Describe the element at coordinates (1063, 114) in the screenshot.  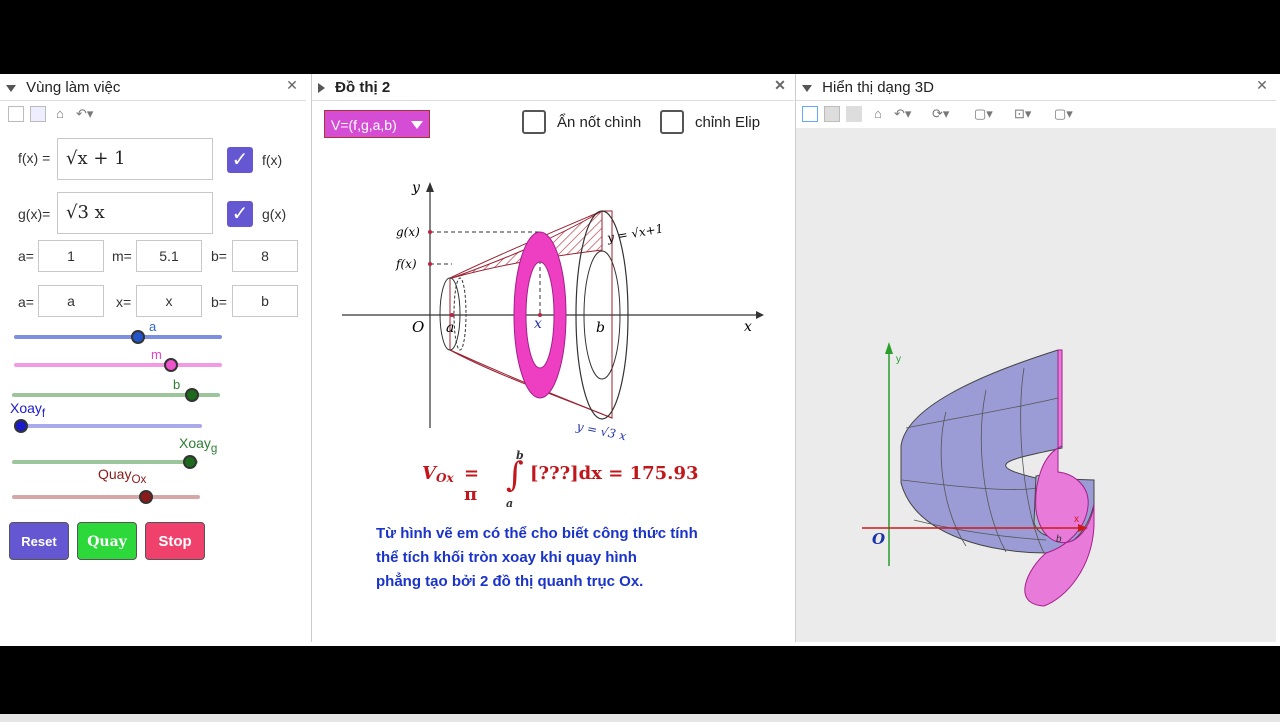
I see `view-direction-icon: ▢▾` at that location.